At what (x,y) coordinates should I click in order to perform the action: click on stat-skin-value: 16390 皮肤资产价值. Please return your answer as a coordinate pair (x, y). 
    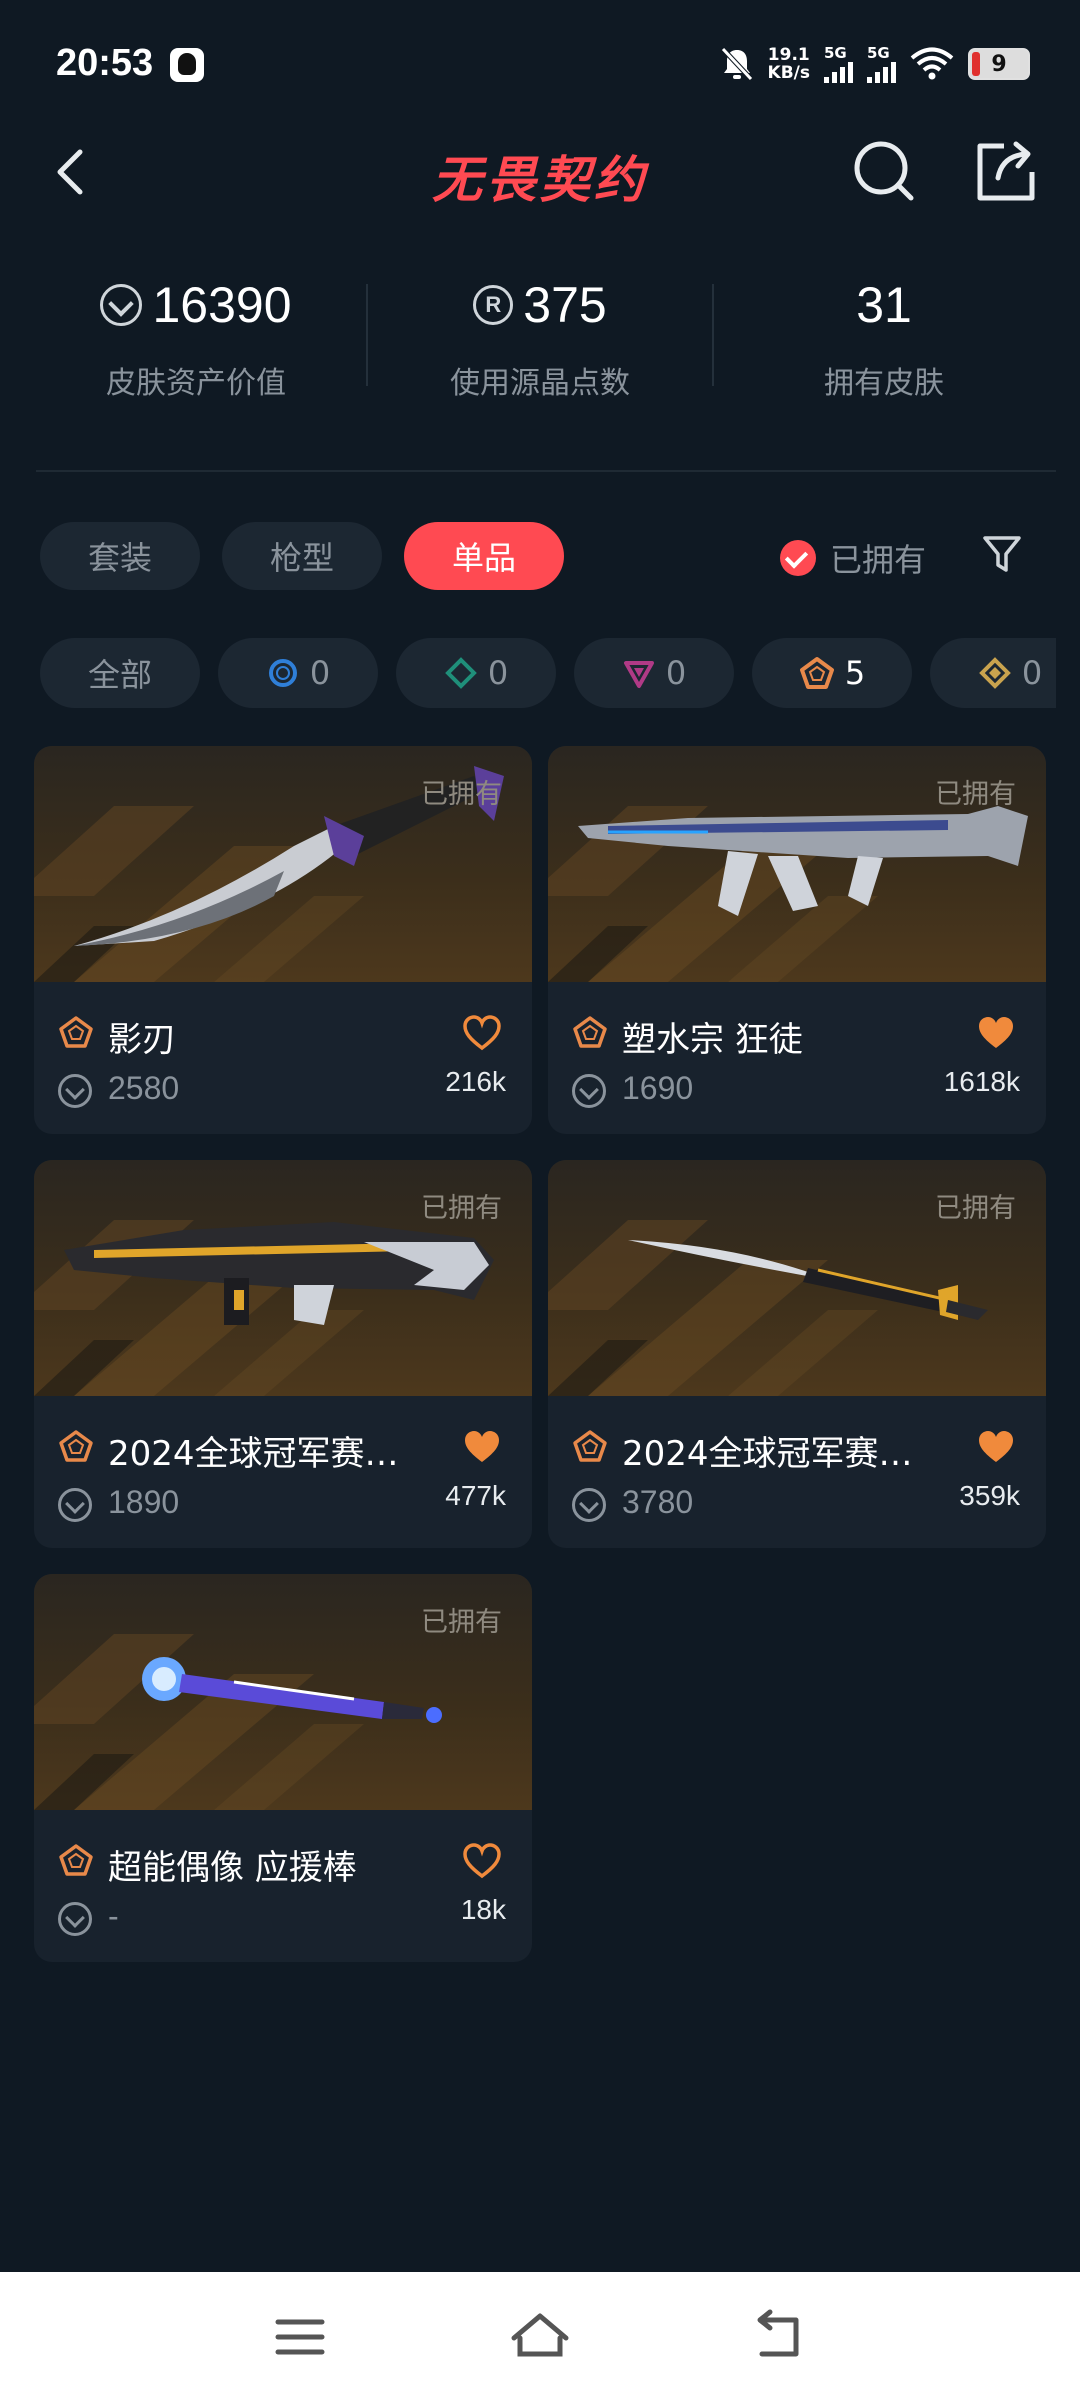
    Looking at the image, I should click on (196, 336).